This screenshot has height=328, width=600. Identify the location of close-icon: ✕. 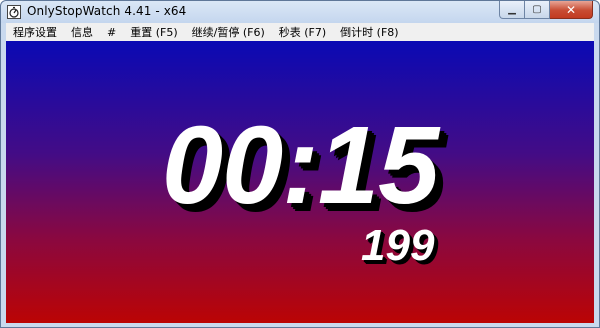
(571, 9).